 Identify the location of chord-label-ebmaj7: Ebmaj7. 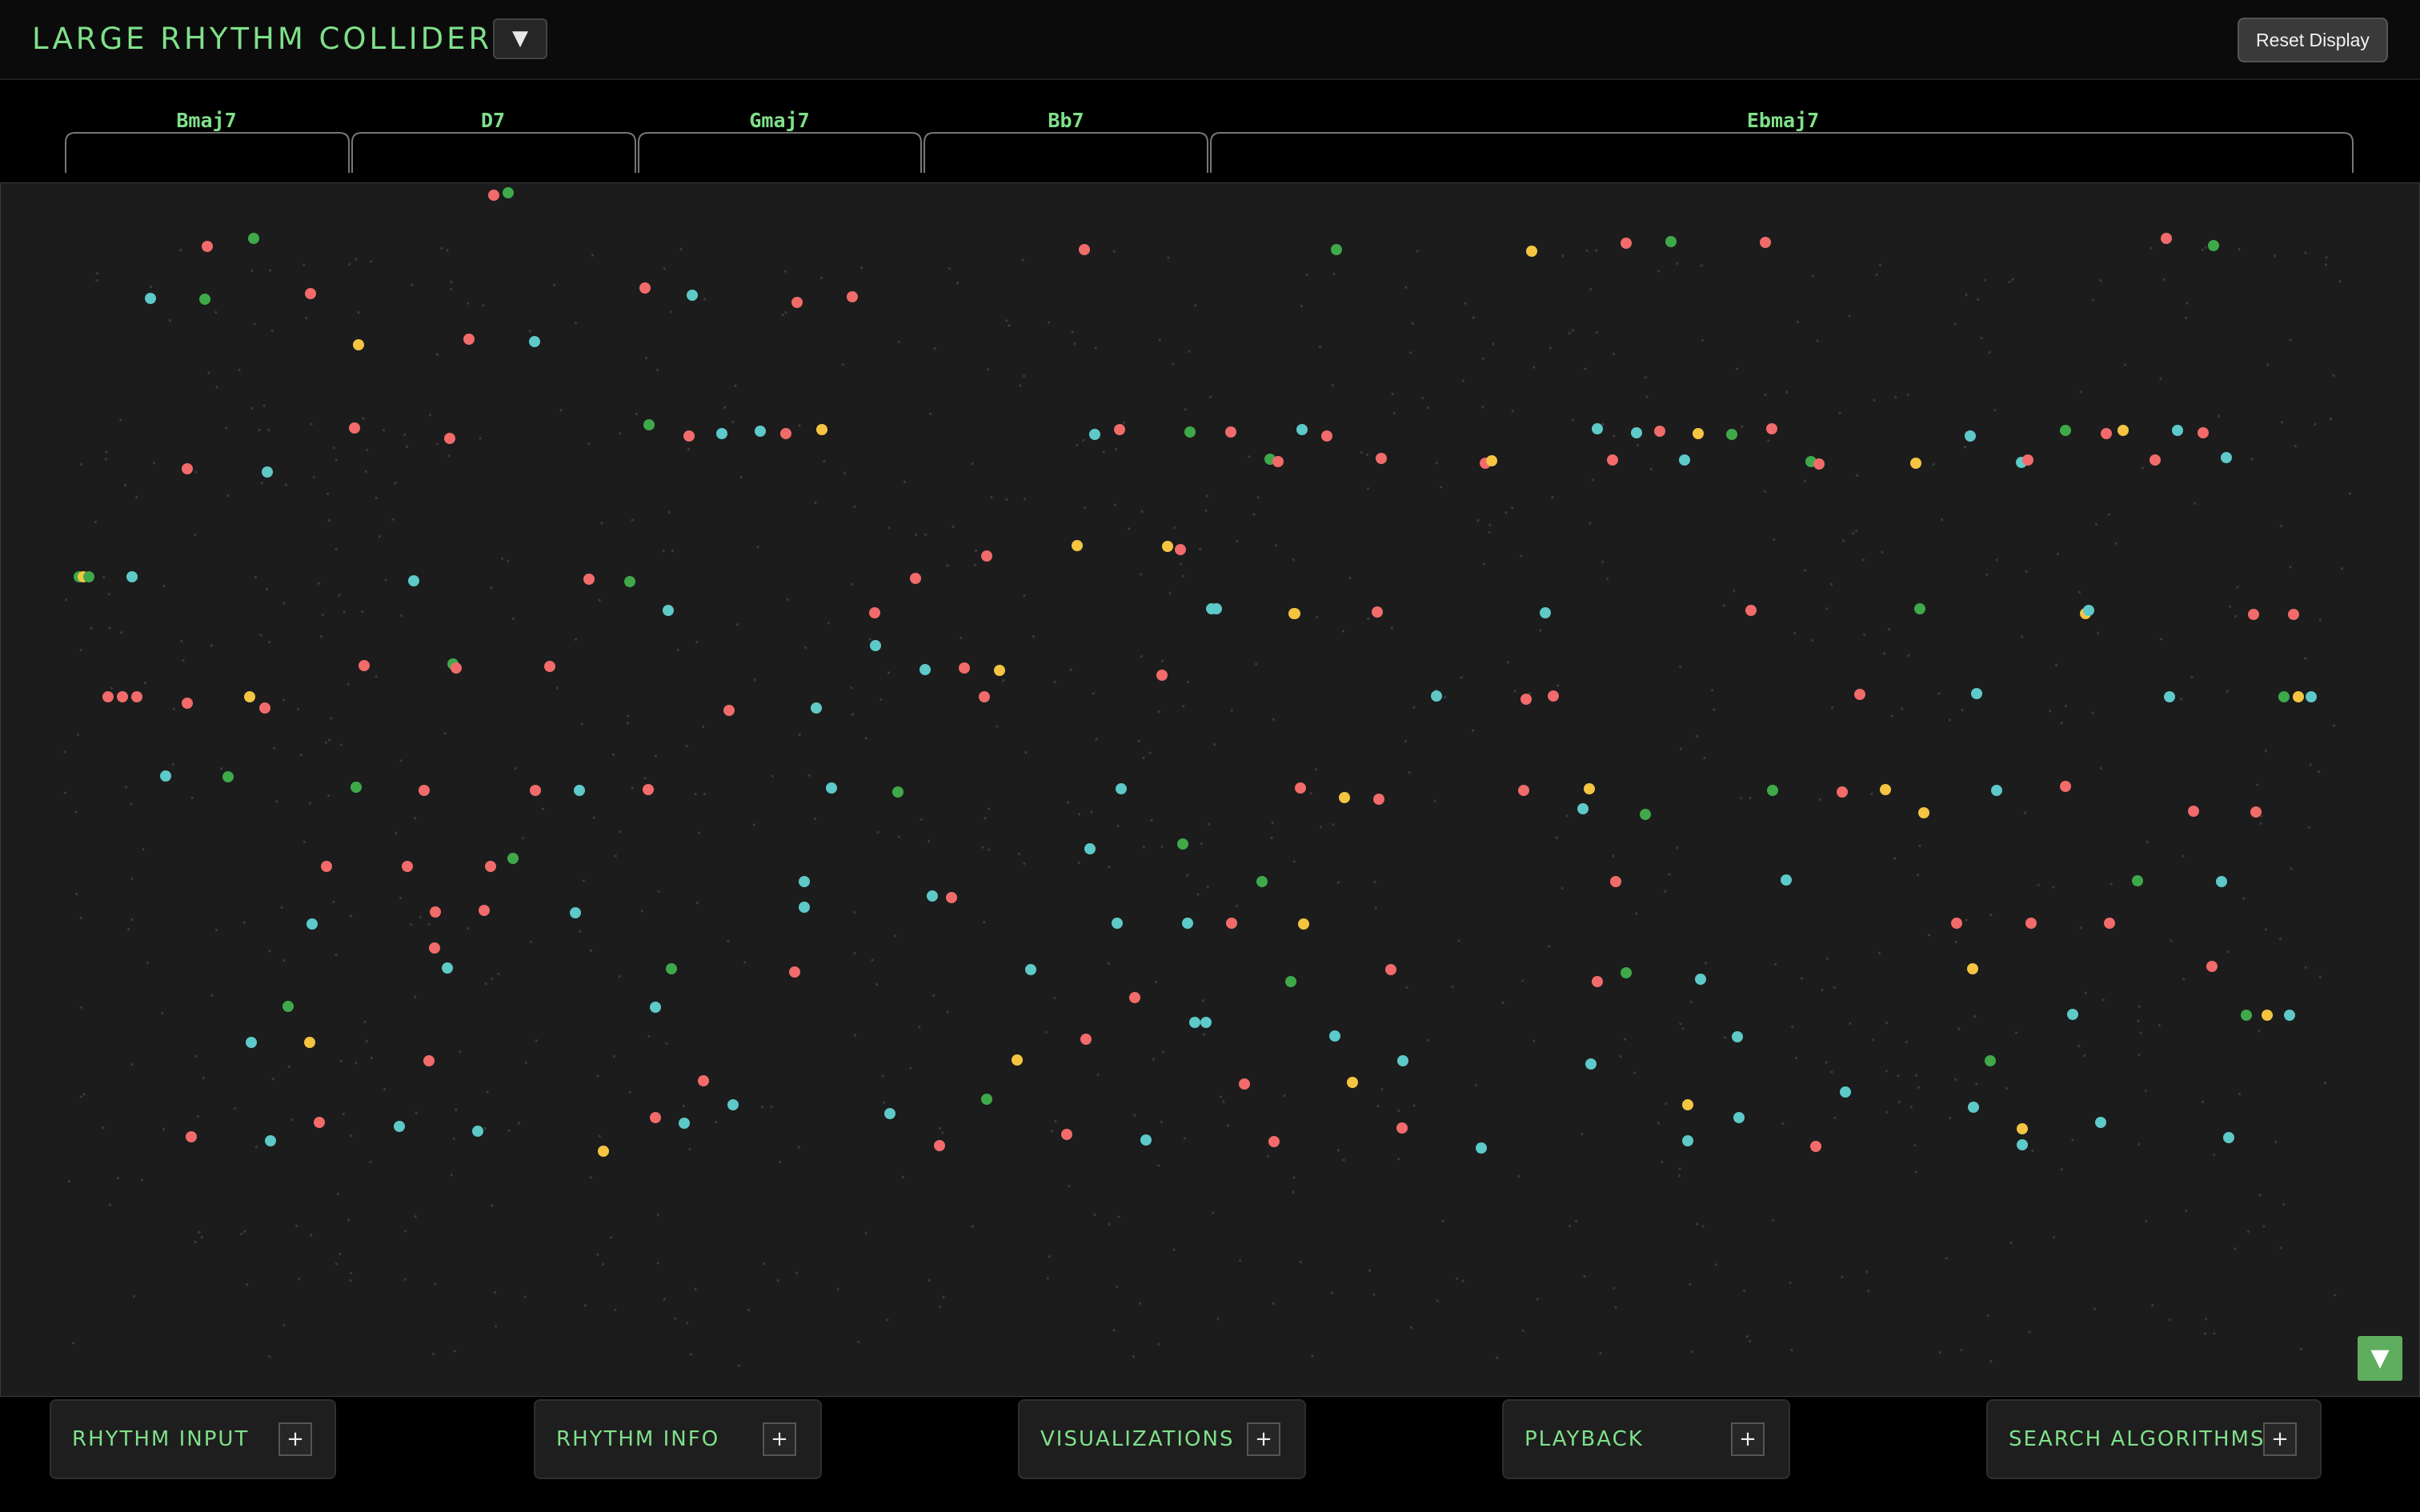
(1783, 120).